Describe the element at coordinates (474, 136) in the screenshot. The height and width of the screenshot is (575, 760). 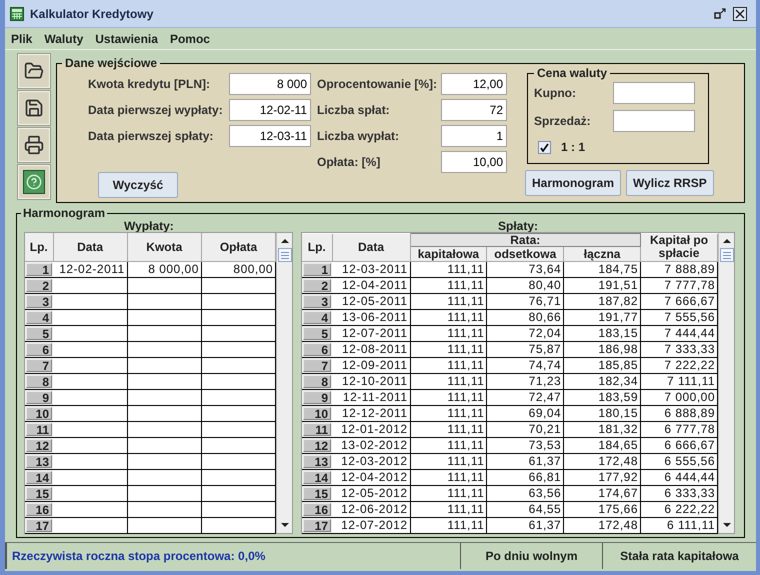
I see `input-field: 1` at that location.